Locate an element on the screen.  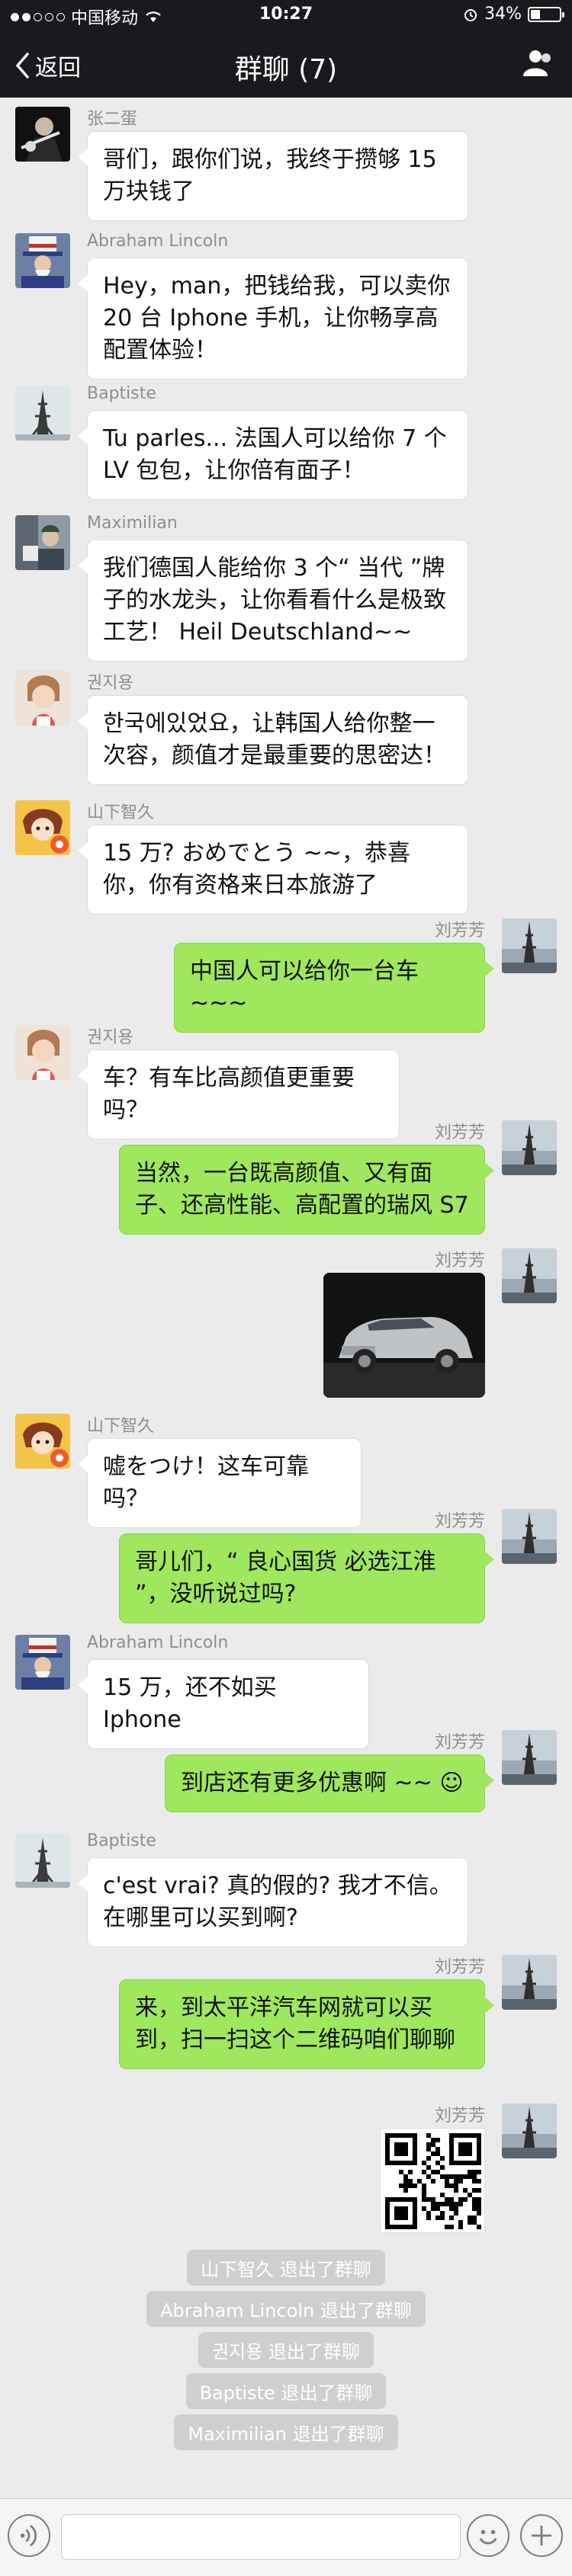
soldier-avatar is located at coordinates (43, 542).